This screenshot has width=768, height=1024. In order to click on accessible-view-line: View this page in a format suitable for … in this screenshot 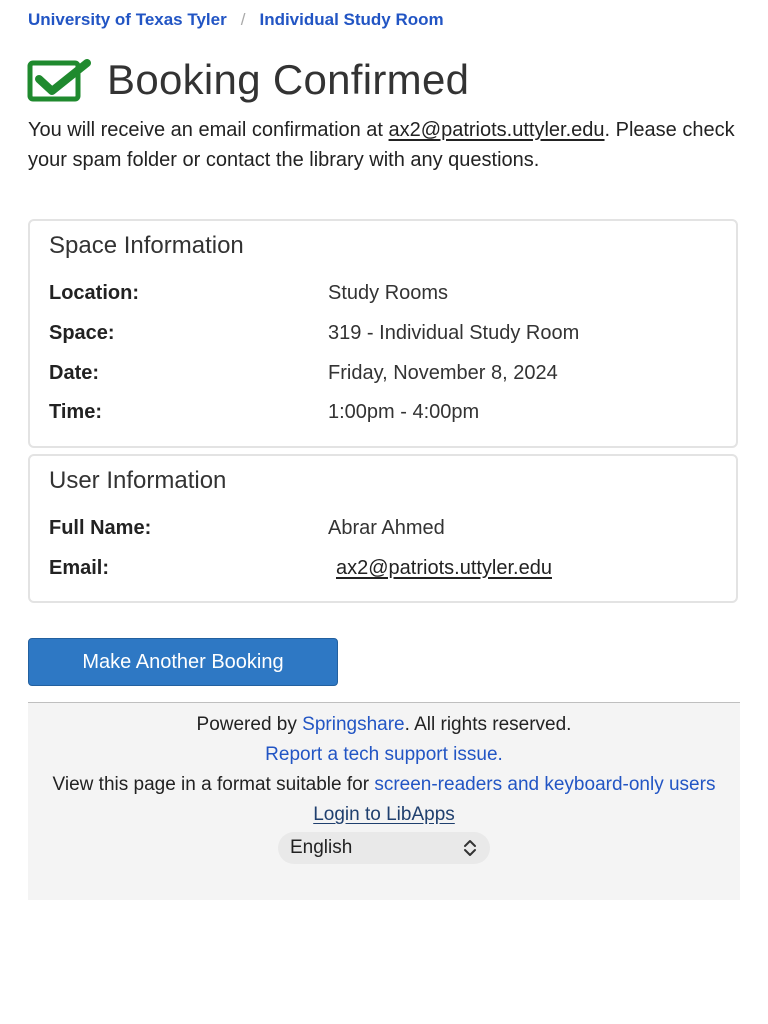, I will do `click(384, 785)`.